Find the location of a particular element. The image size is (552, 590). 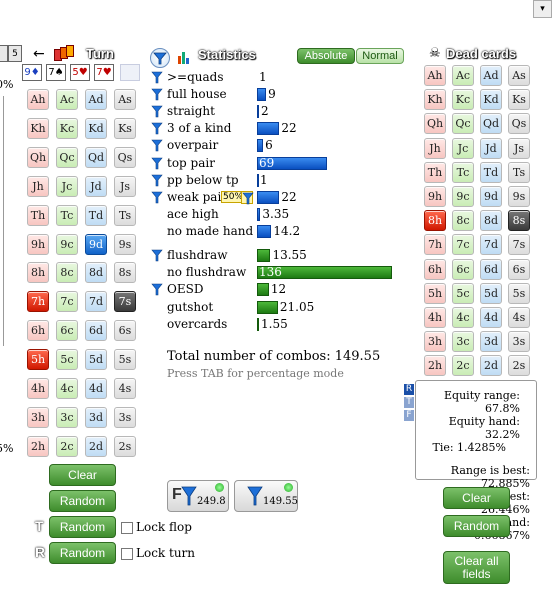

turn-card-6h: 6h is located at coordinates (38, 331).